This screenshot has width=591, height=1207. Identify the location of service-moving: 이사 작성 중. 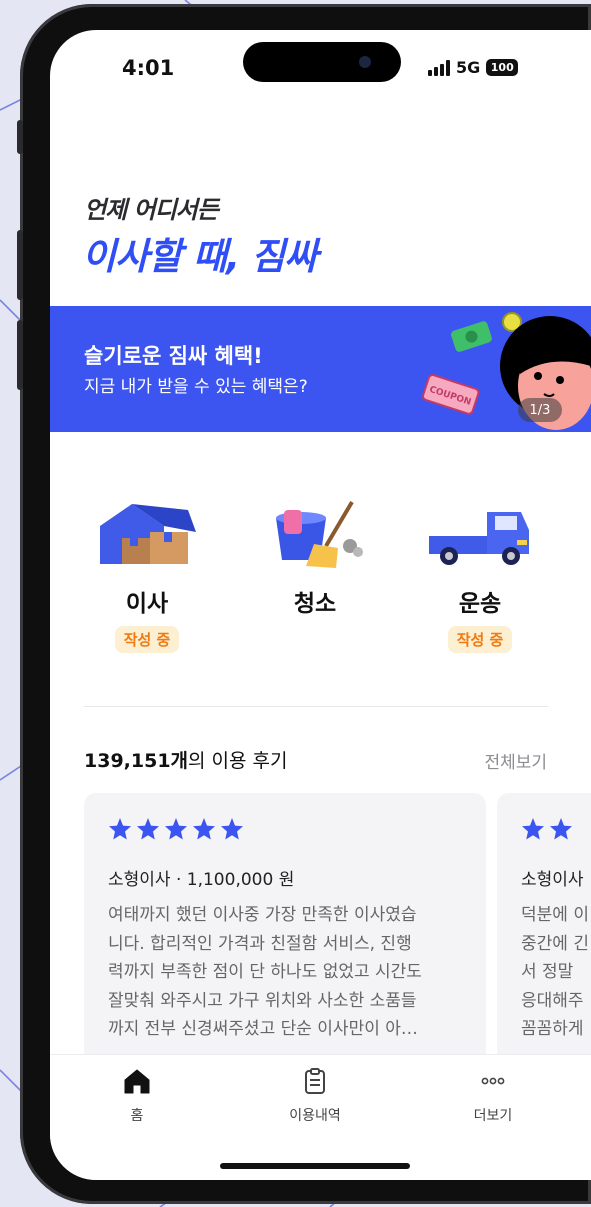
(147, 575).